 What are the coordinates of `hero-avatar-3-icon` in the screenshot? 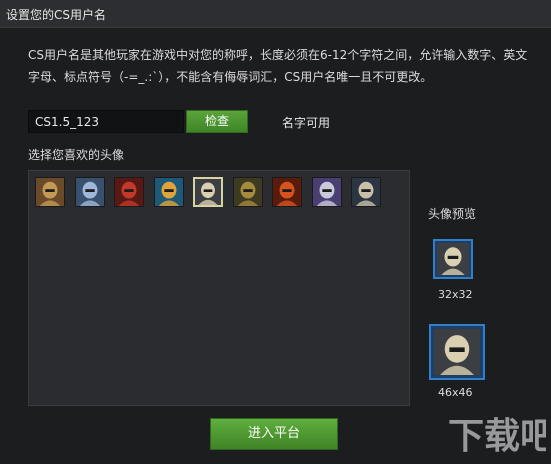 It's located at (129, 192).